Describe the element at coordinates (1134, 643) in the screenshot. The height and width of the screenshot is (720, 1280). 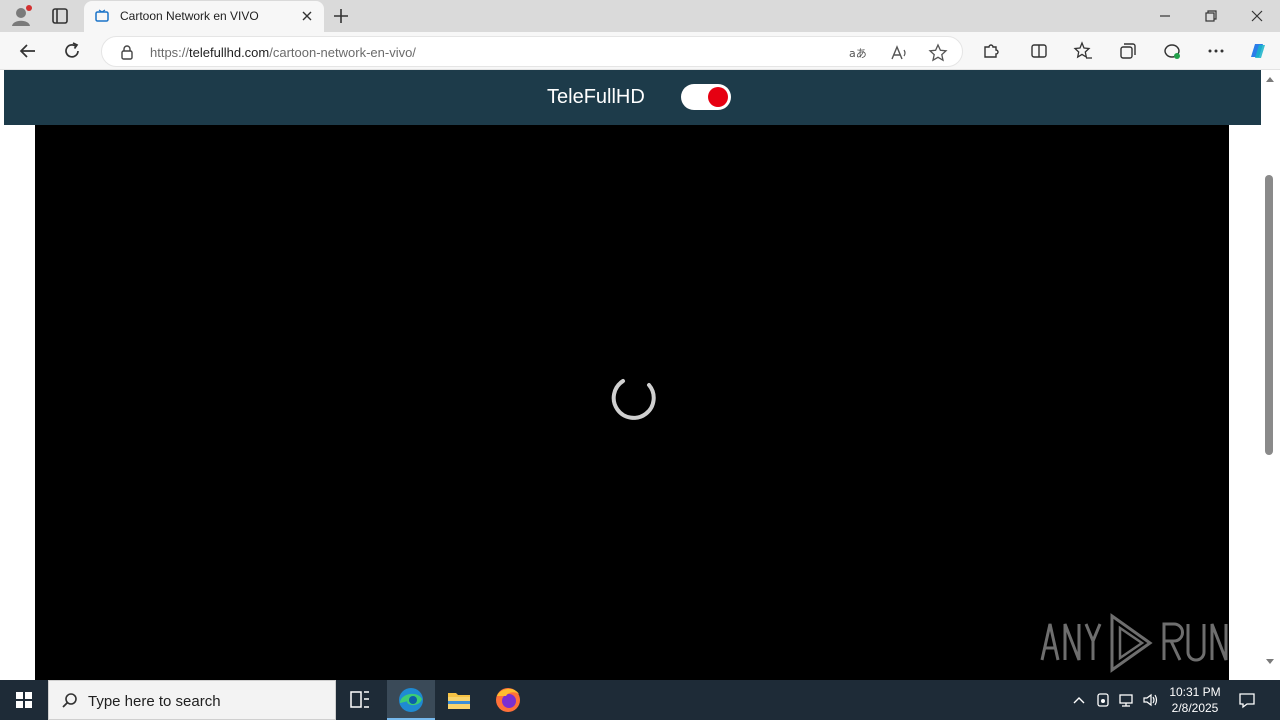
I see `anyrun-watermark-logo` at that location.